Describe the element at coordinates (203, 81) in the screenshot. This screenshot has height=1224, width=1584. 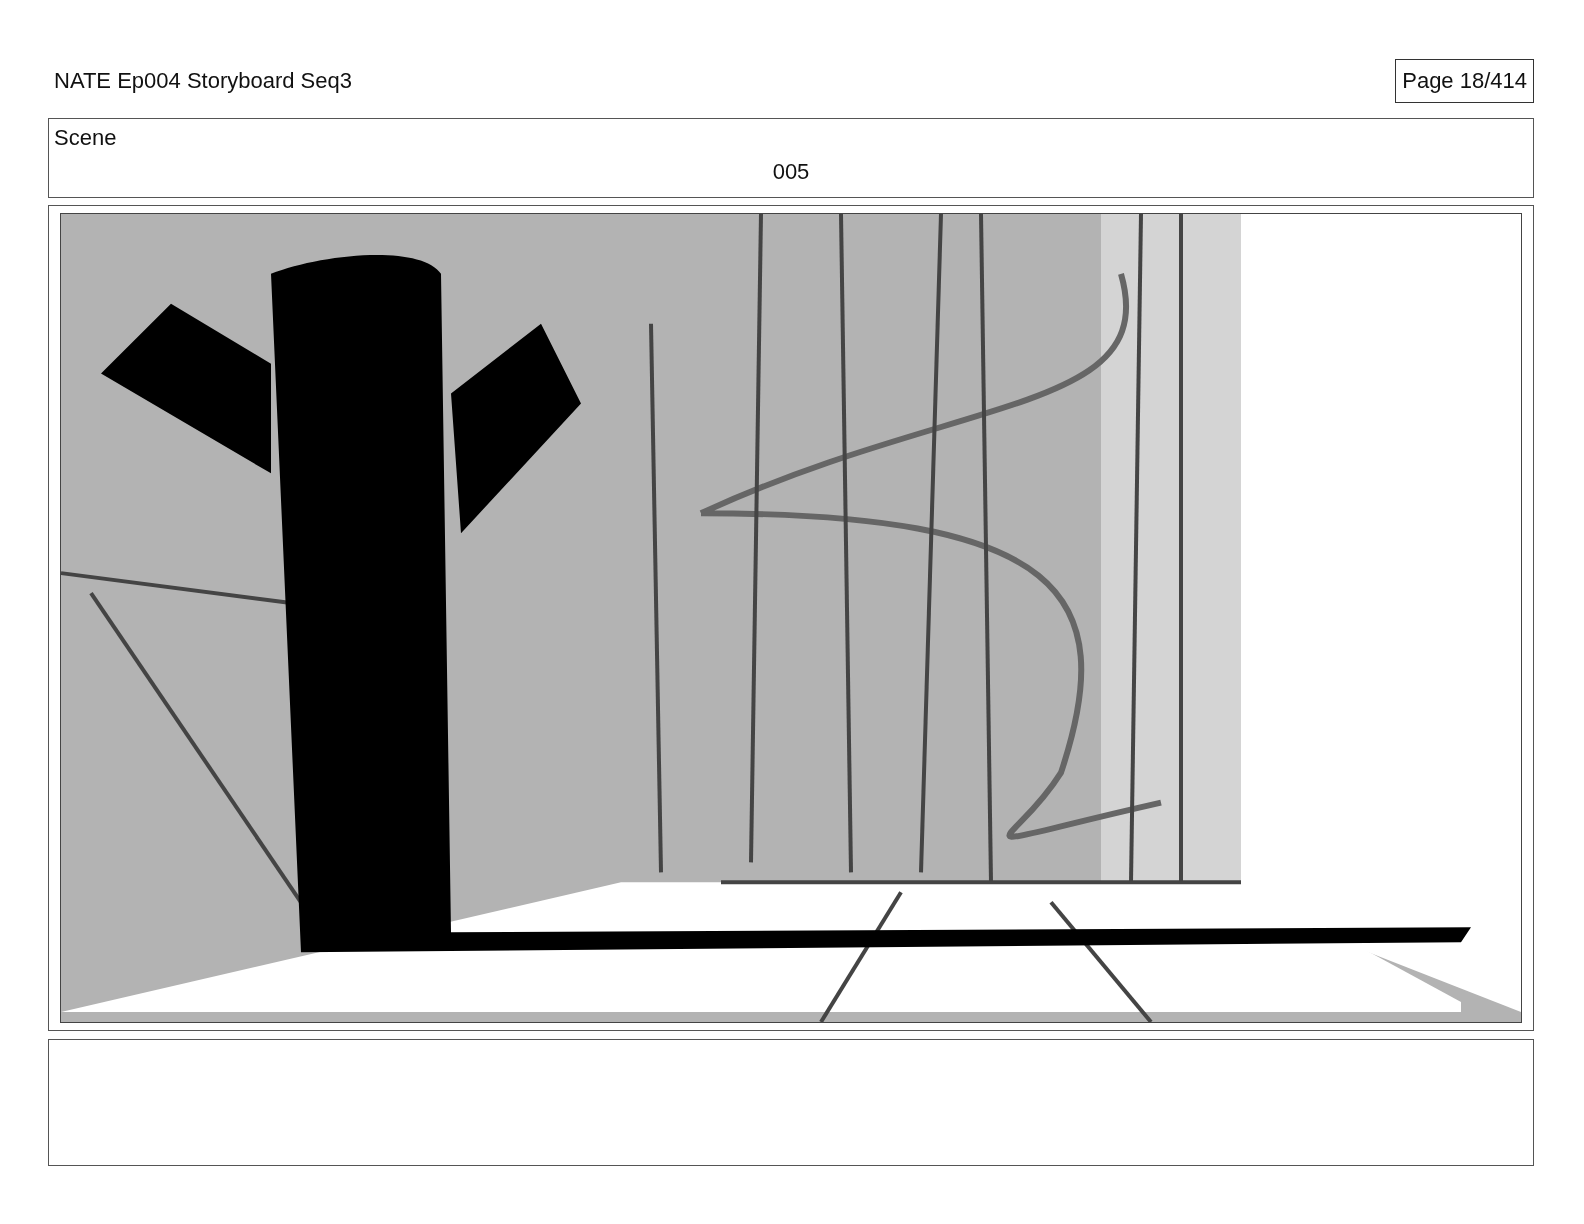
I see `storyboard-title: NATE Ep004 Storyboard Seq3` at that location.